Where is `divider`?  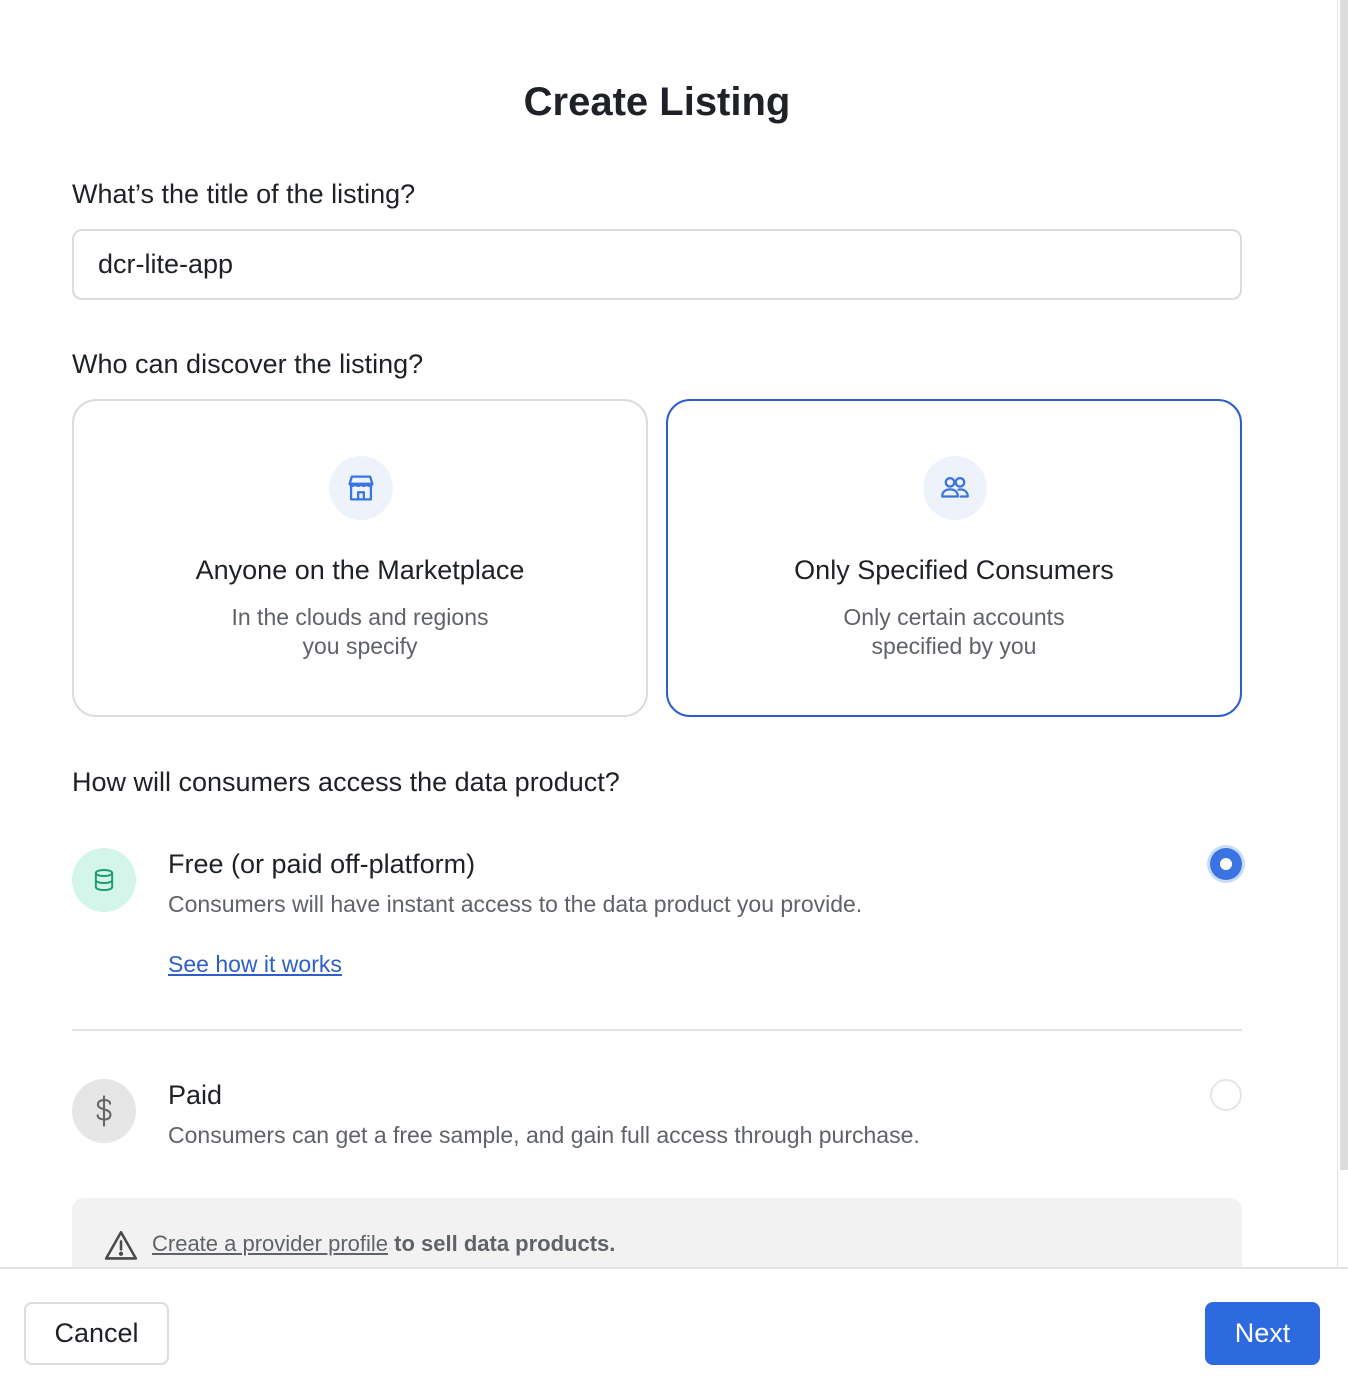 divider is located at coordinates (657, 1030).